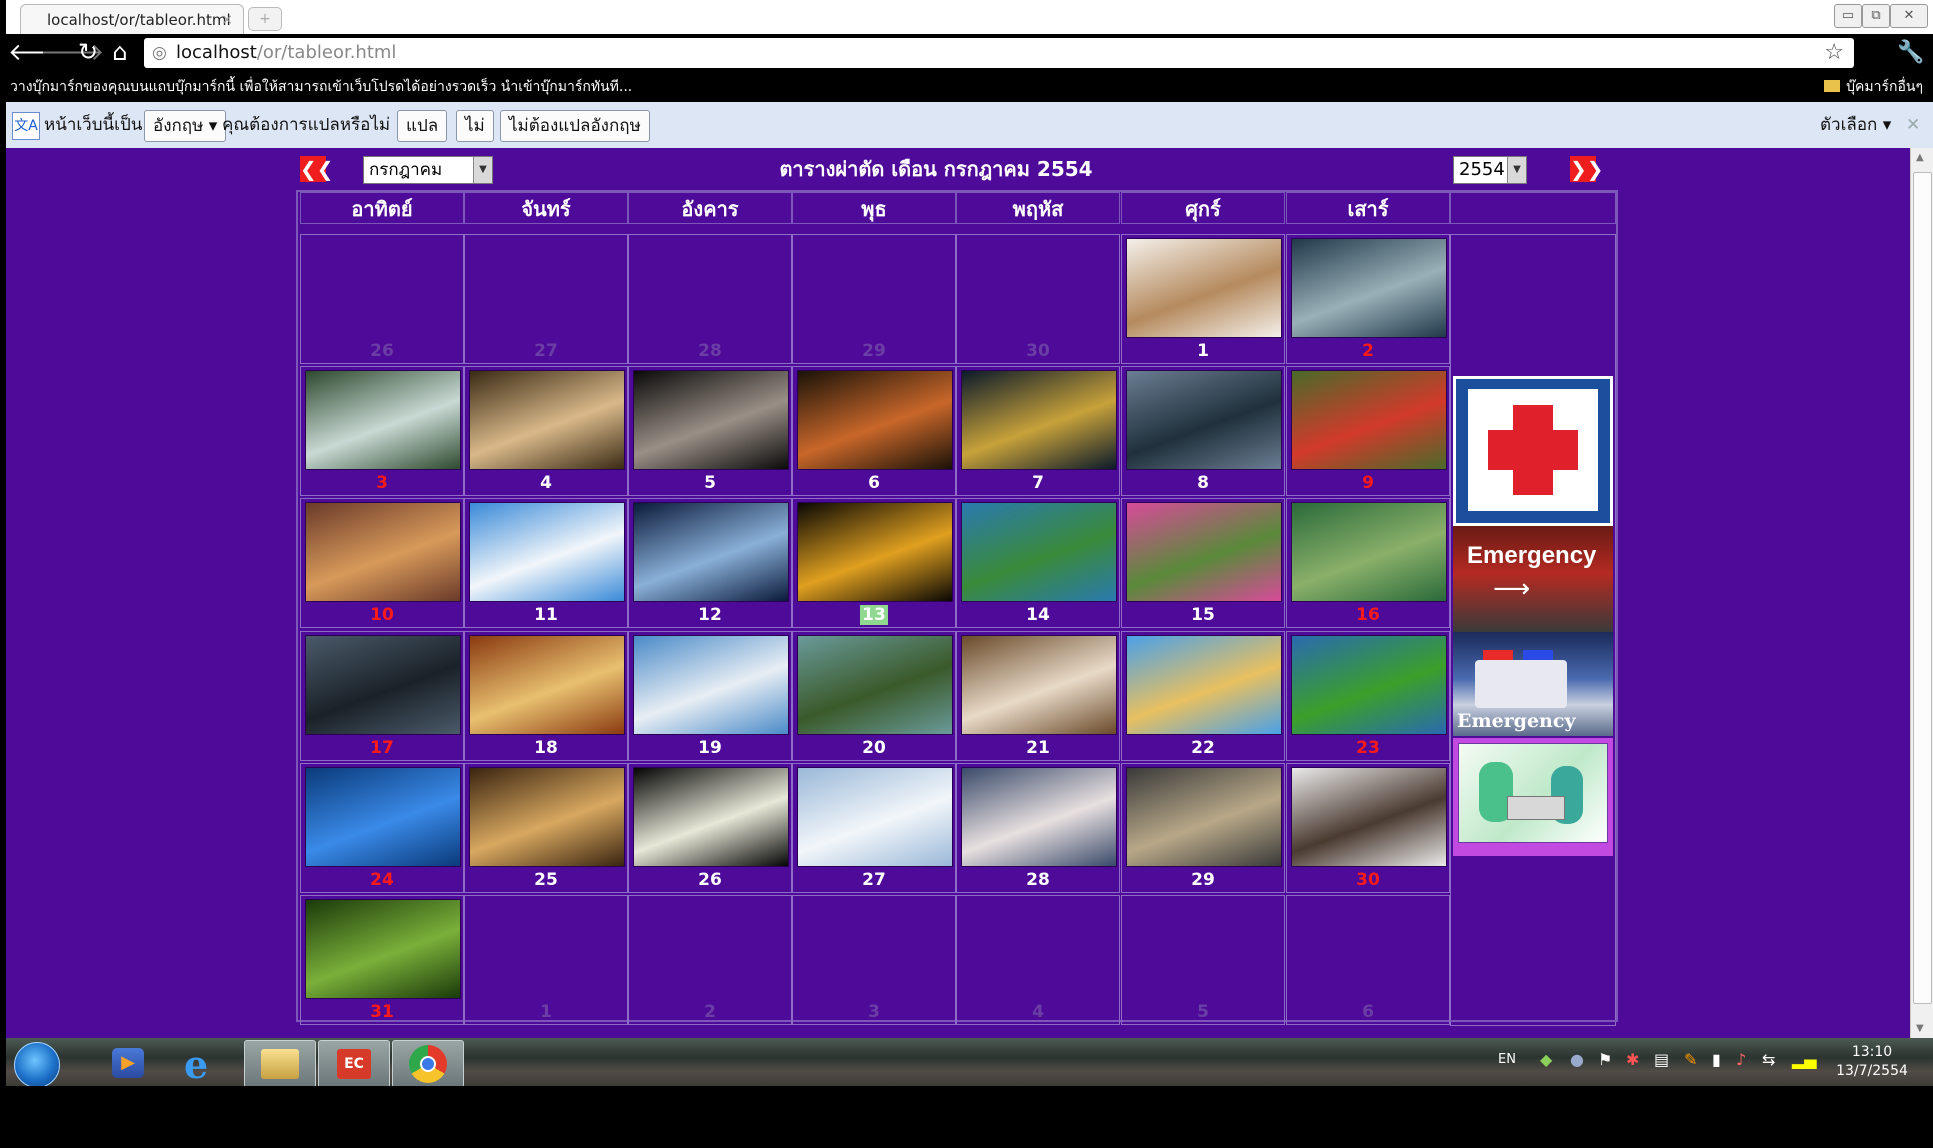 The height and width of the screenshot is (1148, 1933). I want to click on city-image, so click(383, 552).